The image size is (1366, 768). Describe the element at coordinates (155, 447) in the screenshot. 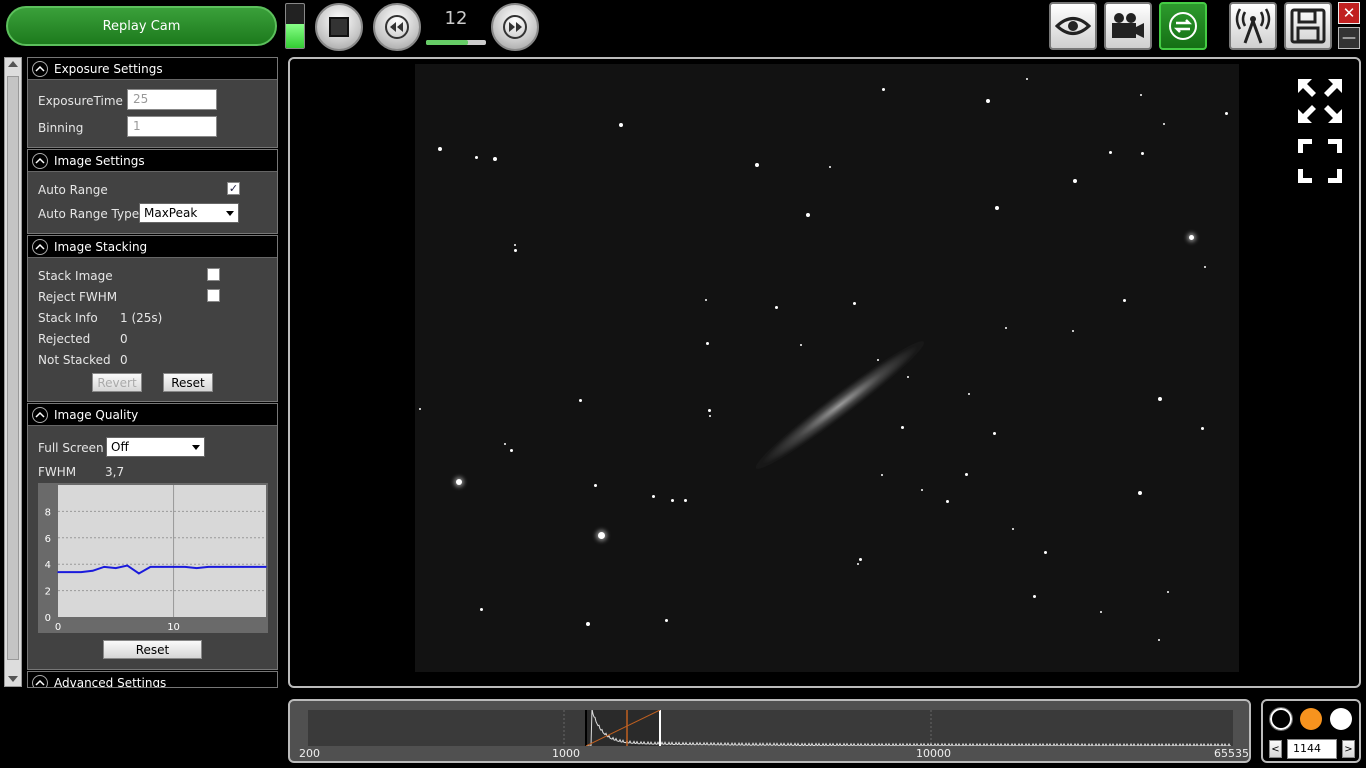

I see `full-screen-select: Off` at that location.